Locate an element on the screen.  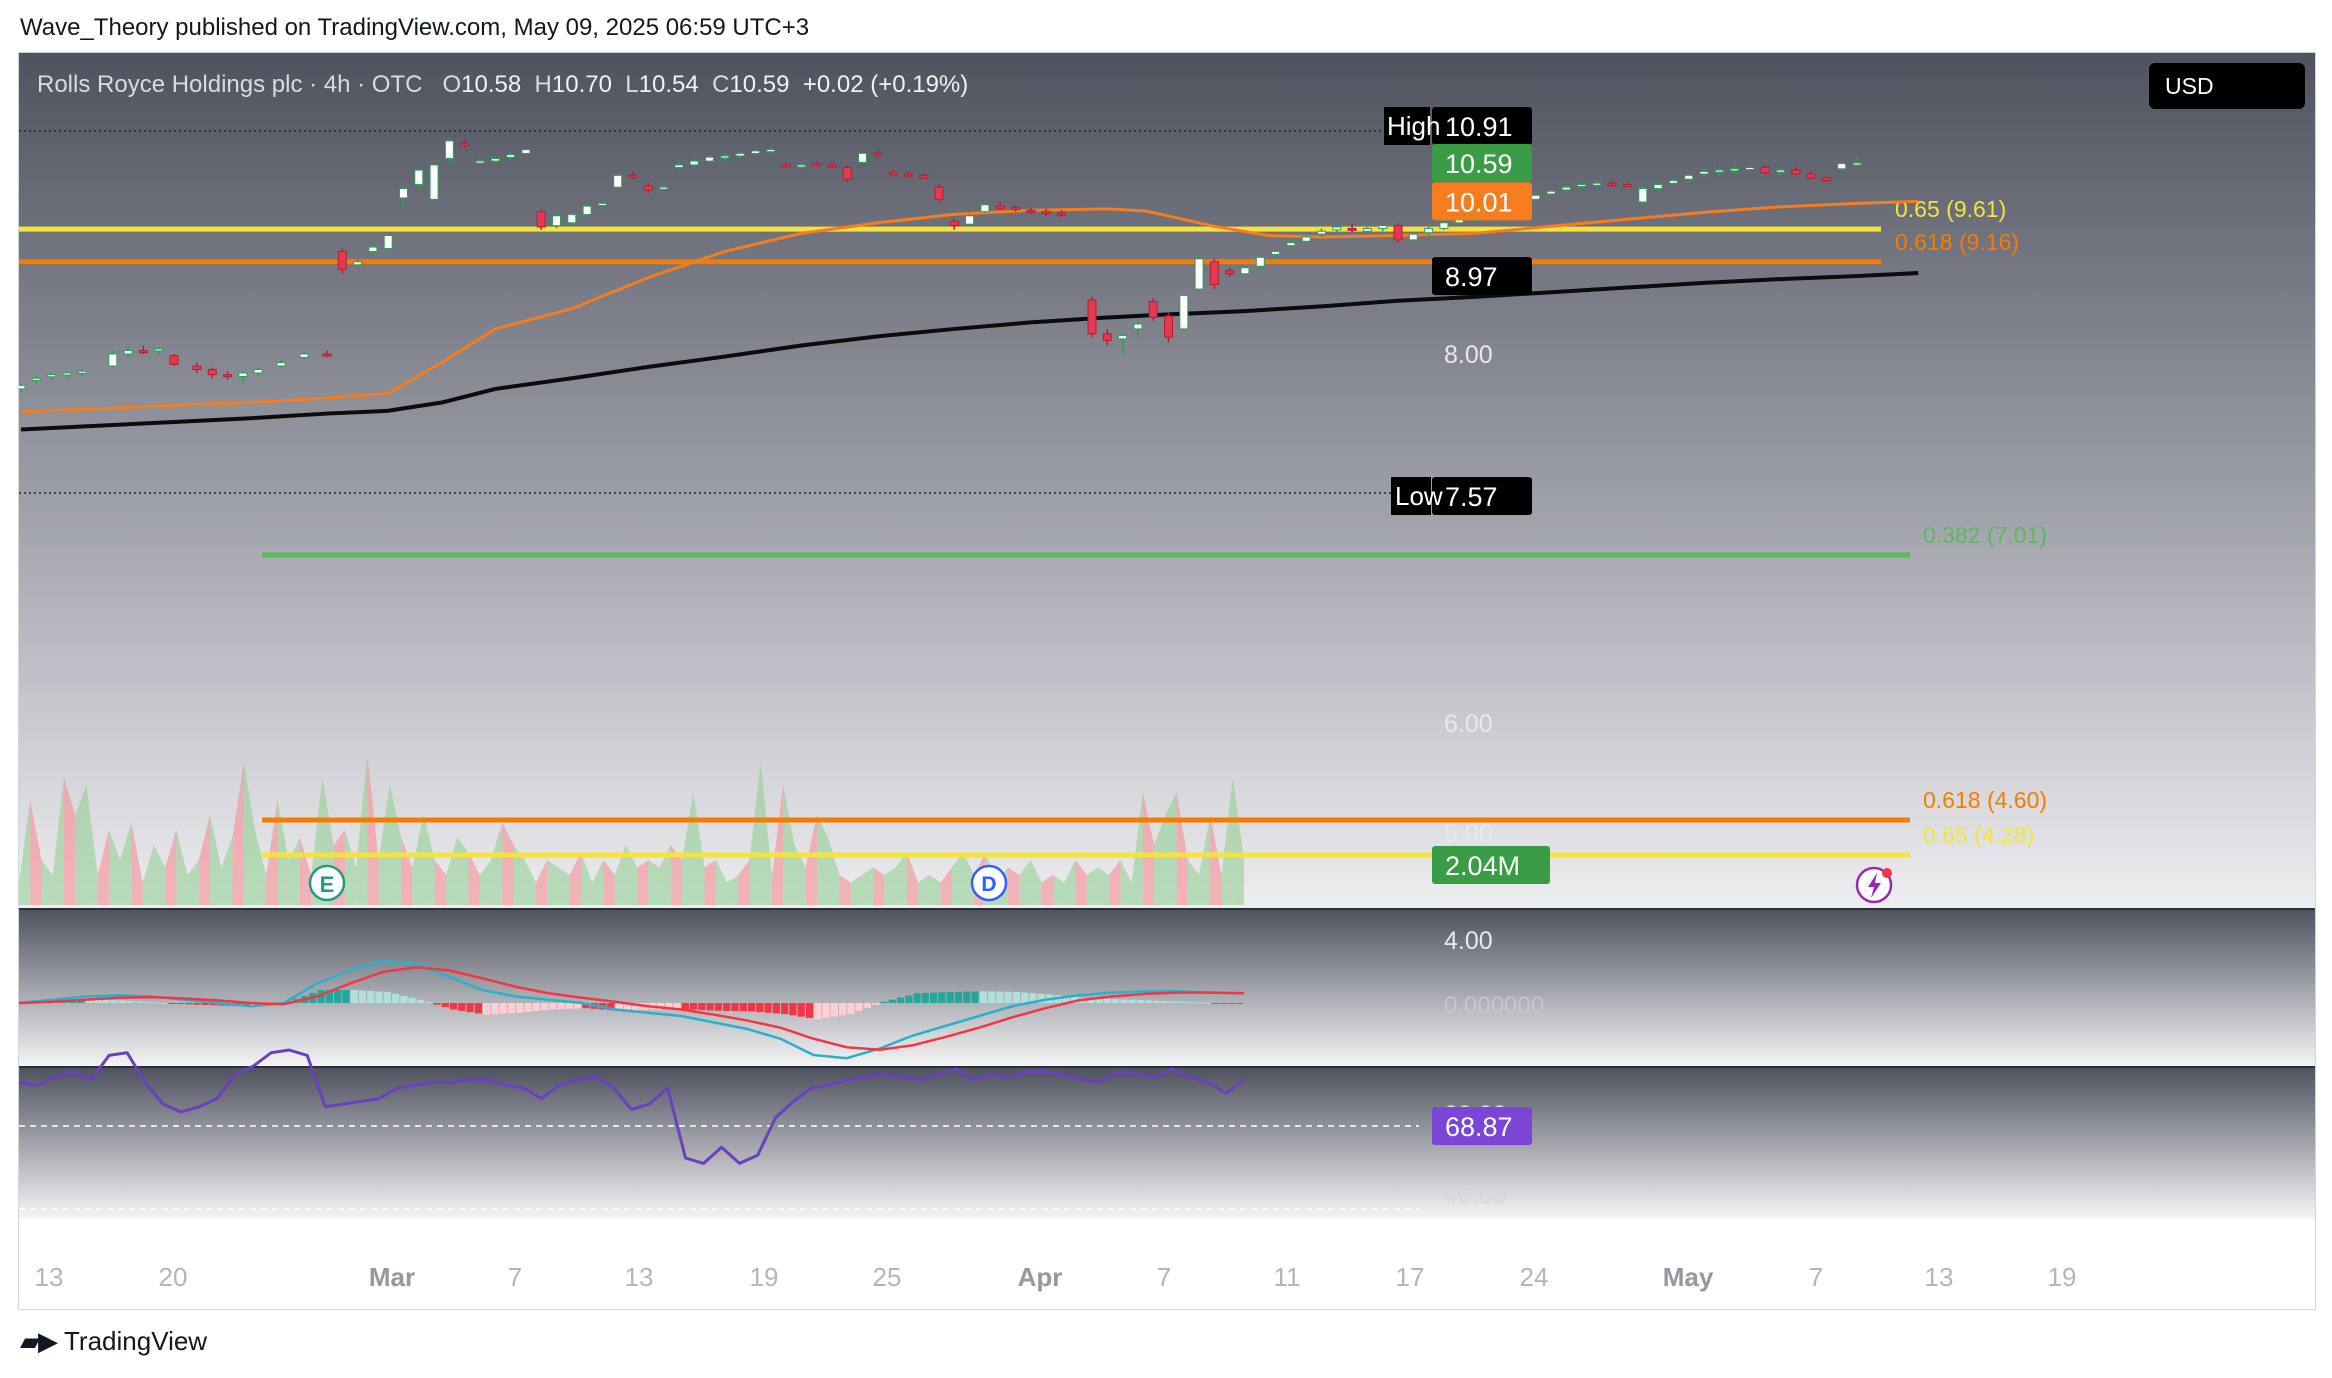
dividend-marker: D is located at coordinates (989, 883).